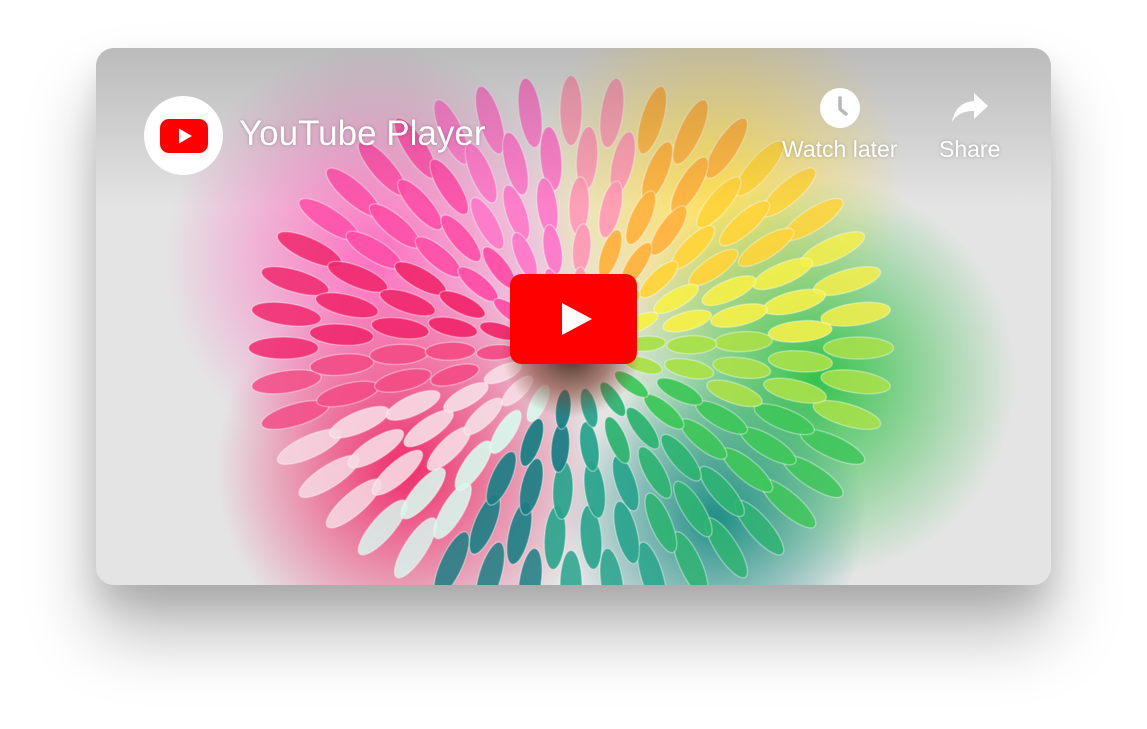 This screenshot has height=729, width=1147. I want to click on share-arrow-icon, so click(969, 107).